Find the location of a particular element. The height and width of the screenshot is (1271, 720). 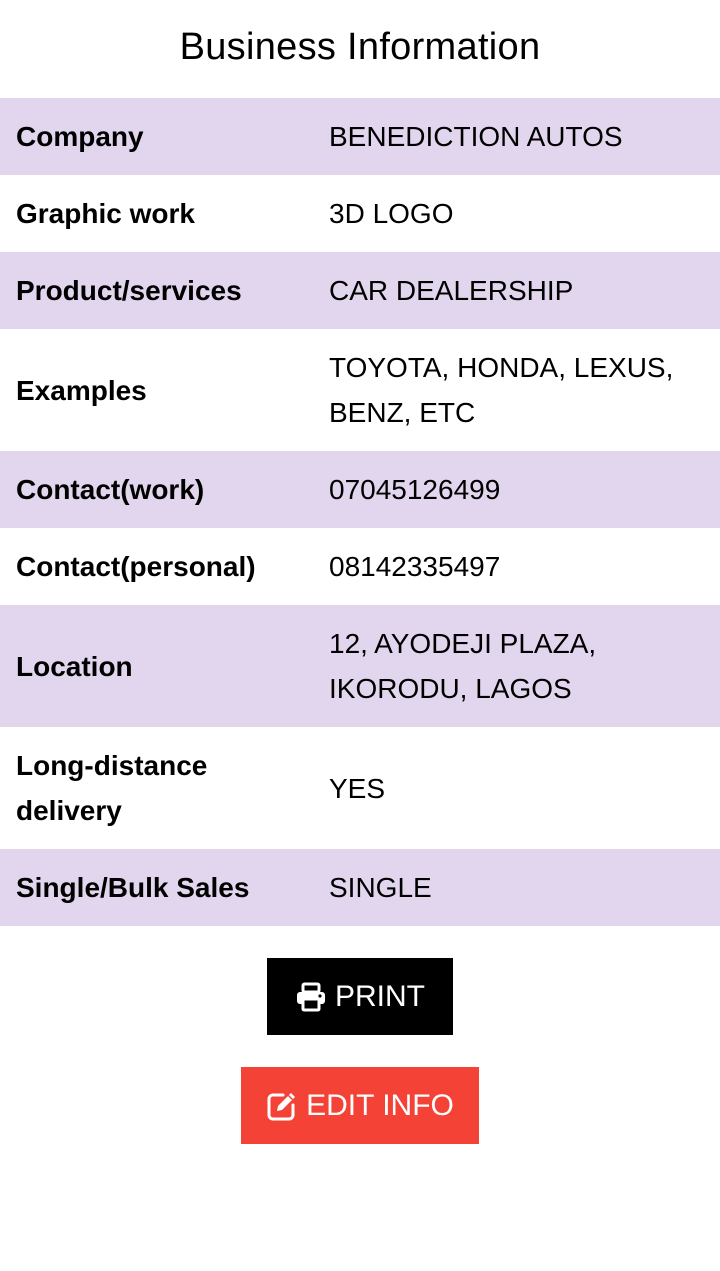

row-value: 3D LOGO is located at coordinates (391, 213).